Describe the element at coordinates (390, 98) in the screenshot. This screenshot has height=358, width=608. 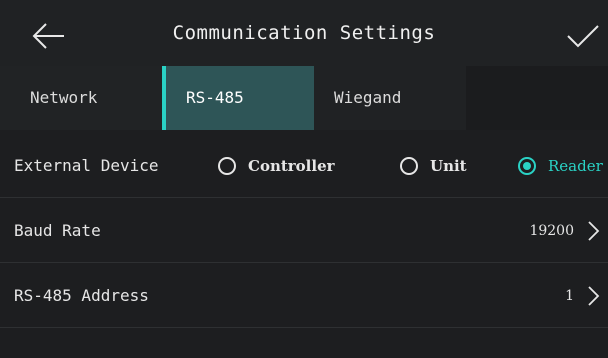
I see `tab-wiegand: Wiegand` at that location.